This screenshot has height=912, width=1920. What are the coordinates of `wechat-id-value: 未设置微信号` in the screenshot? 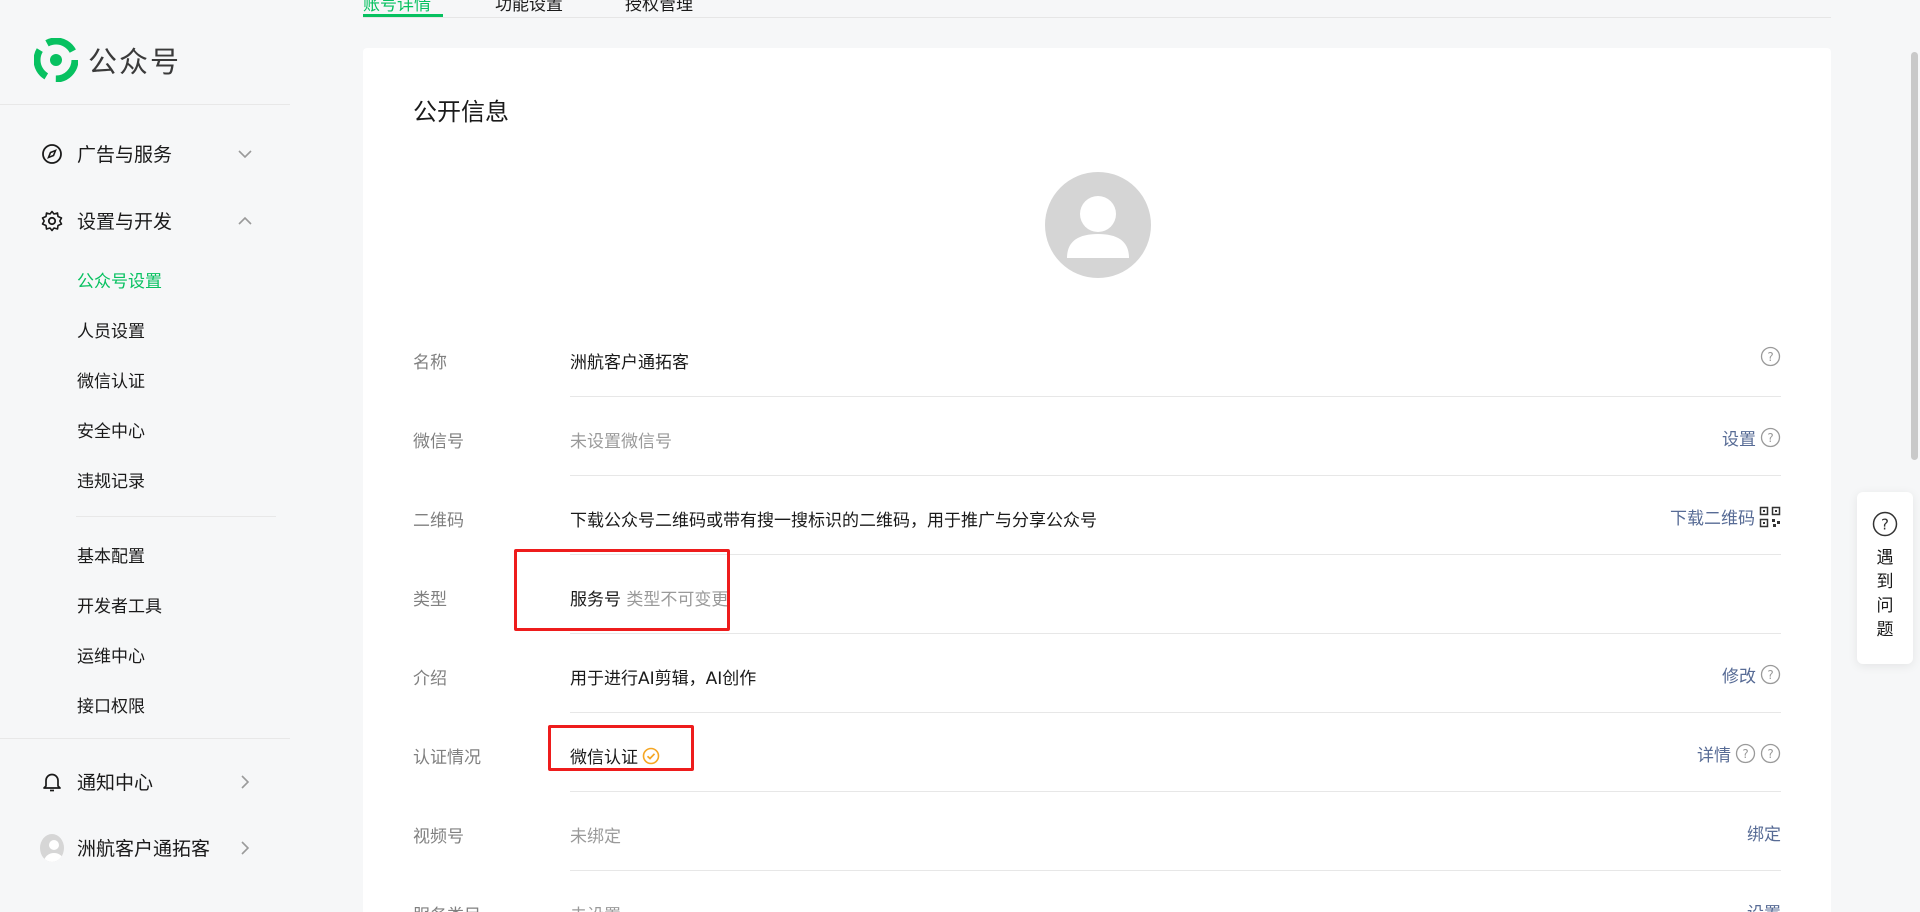 It's located at (621, 442).